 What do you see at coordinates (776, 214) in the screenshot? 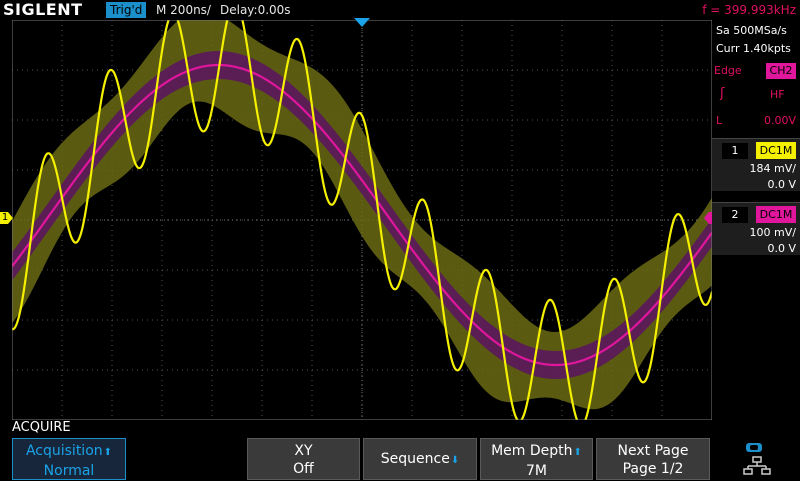
I see `channel-2-coupling: DC1M` at bounding box center [776, 214].